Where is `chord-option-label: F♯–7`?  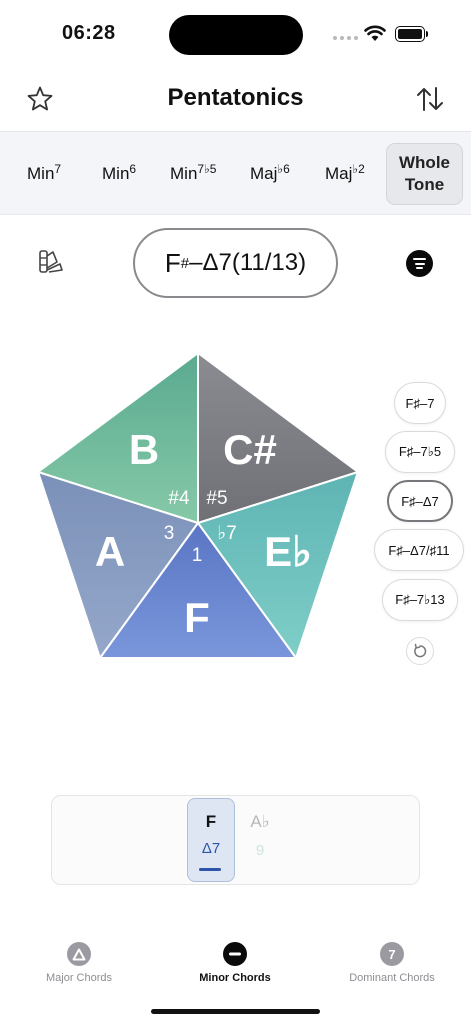 chord-option-label: F♯–7 is located at coordinates (420, 403).